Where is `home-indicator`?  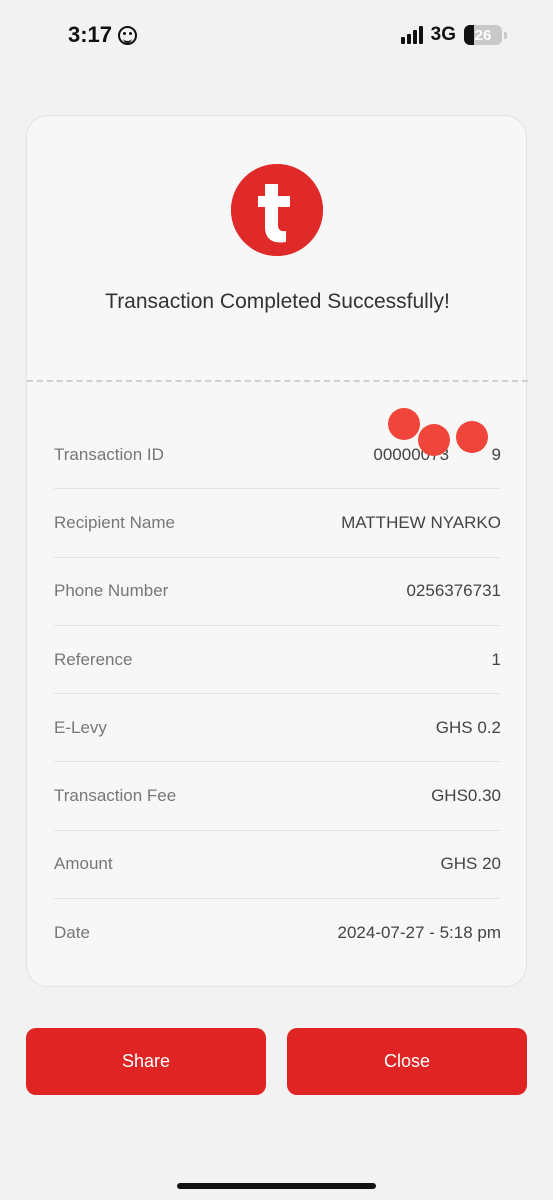
home-indicator is located at coordinates (276, 1186).